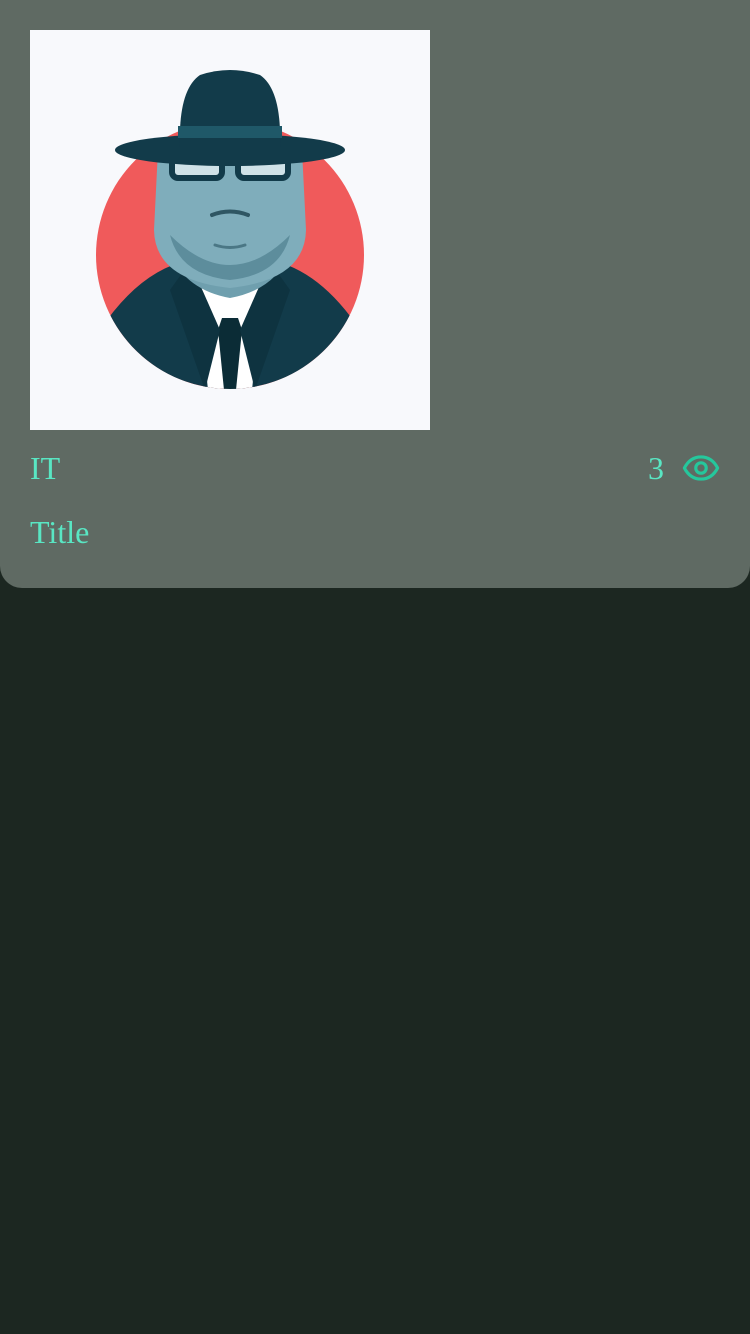 The height and width of the screenshot is (1334, 750). Describe the element at coordinates (701, 468) in the screenshot. I see `eye-icon` at that location.